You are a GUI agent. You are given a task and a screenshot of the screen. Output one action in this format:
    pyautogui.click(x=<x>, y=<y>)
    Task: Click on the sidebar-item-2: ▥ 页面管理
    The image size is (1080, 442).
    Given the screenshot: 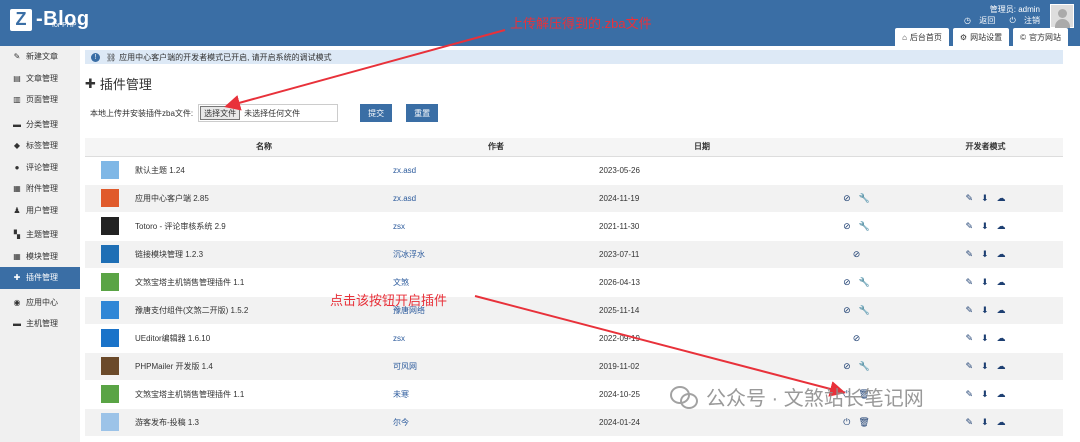 What is the action you would take?
    pyautogui.click(x=40, y=100)
    